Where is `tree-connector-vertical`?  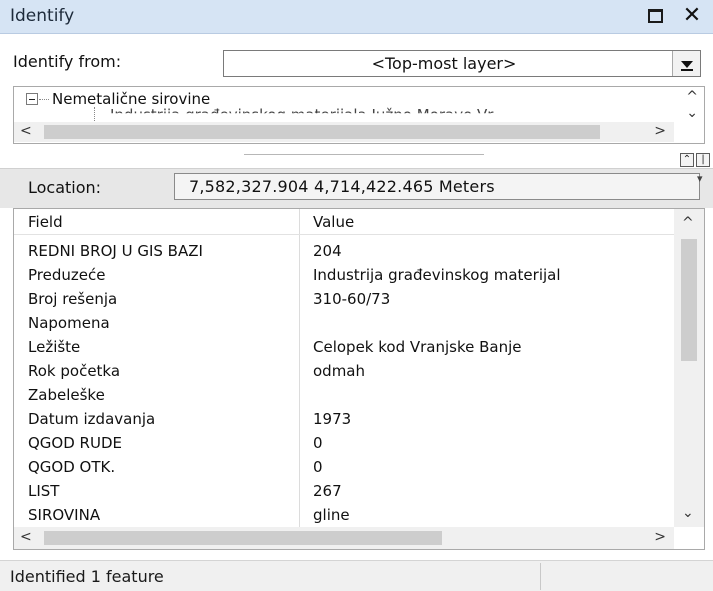
tree-connector-vertical is located at coordinates (94, 114).